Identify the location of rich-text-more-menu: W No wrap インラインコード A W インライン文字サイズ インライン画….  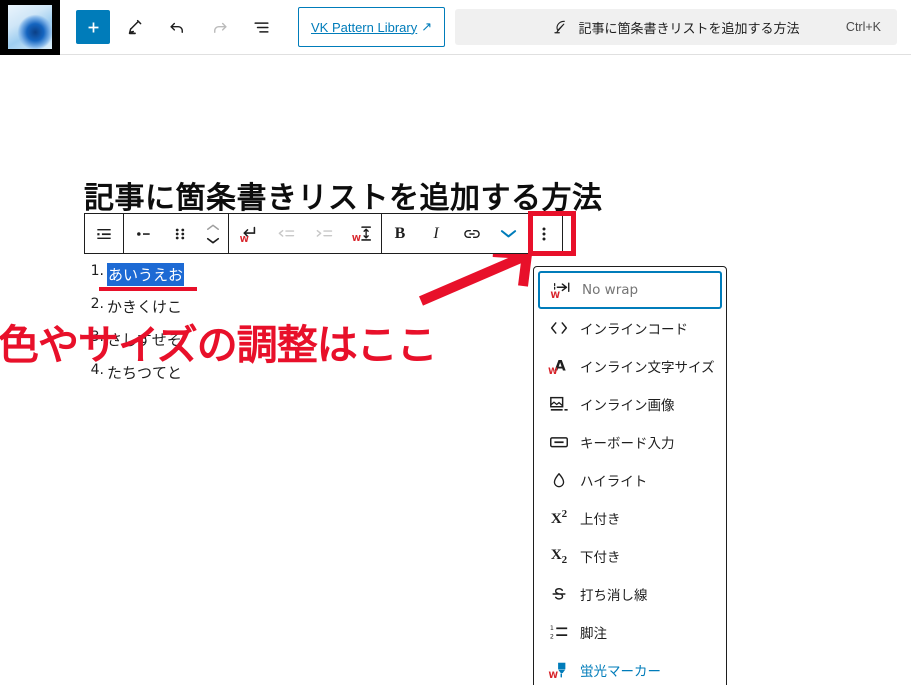
(630, 475).